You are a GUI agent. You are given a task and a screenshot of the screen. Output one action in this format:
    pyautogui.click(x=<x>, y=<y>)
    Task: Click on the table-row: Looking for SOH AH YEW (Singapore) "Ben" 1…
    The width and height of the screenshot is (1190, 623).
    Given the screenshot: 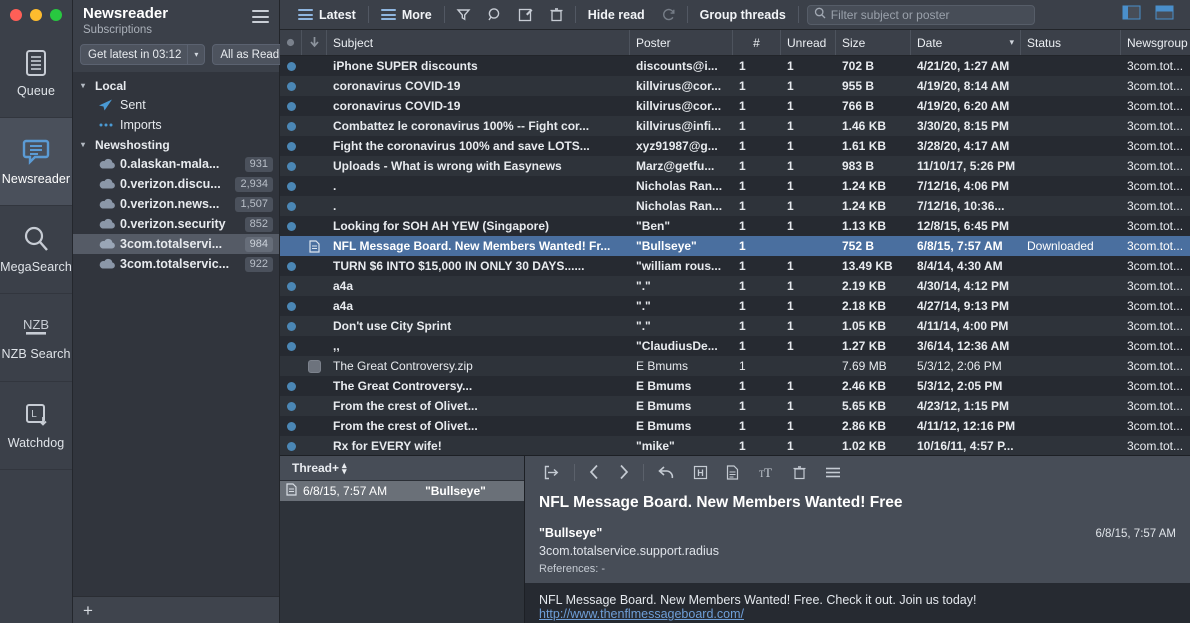 What is the action you would take?
    pyautogui.click(x=735, y=226)
    